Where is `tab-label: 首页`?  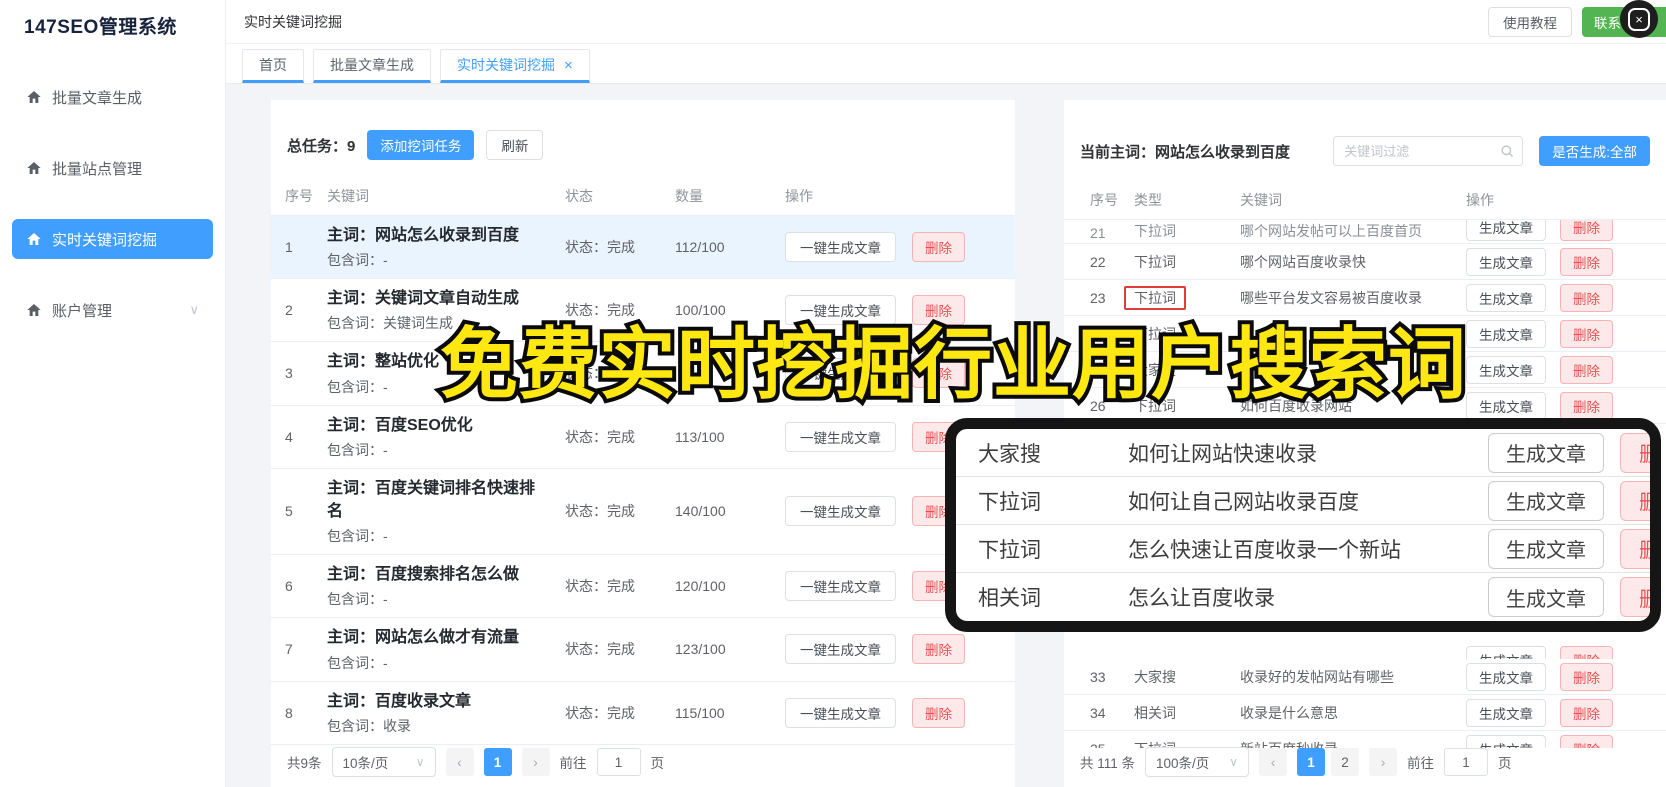
tab-label: 首页 is located at coordinates (273, 65).